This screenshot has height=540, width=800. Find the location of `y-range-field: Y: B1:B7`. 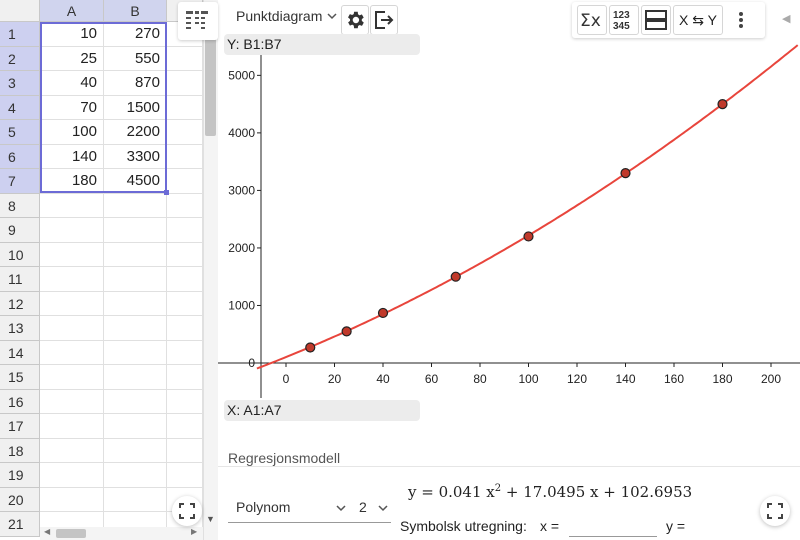

y-range-field: Y: B1:B7 is located at coordinates (322, 44).